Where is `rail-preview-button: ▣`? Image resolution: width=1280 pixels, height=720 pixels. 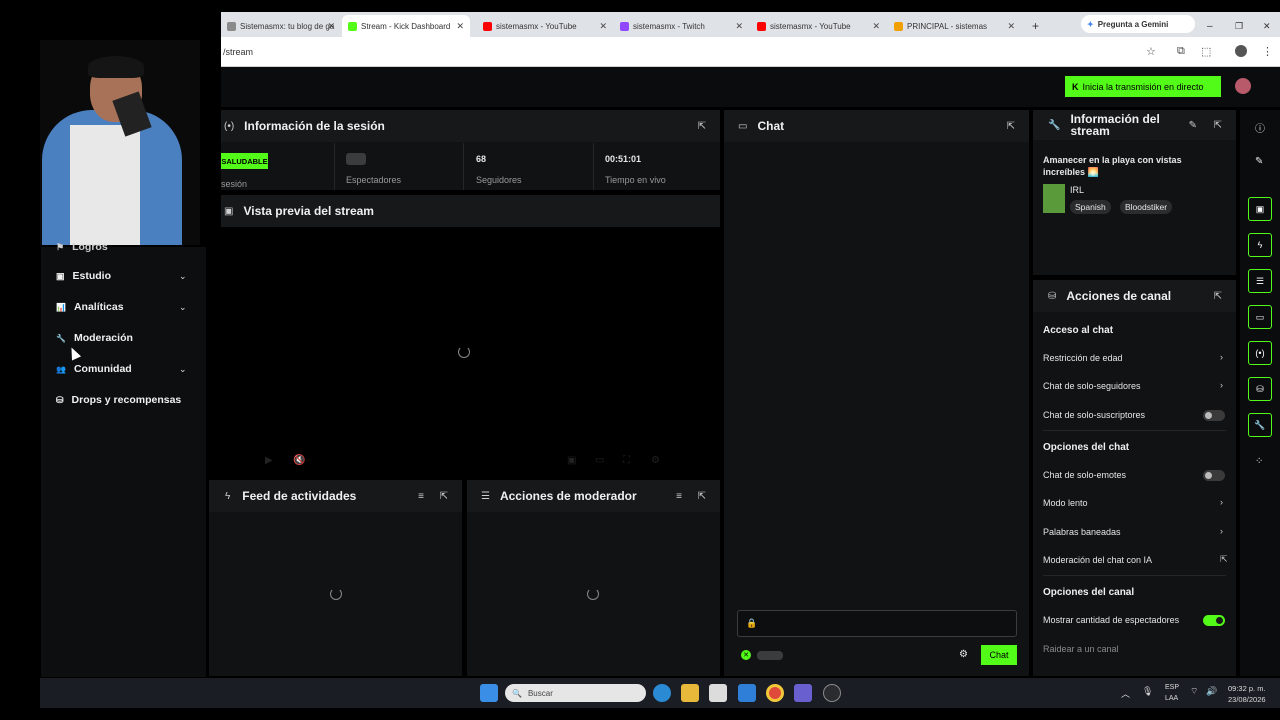
rail-preview-button: ▣ is located at coordinates (1260, 209).